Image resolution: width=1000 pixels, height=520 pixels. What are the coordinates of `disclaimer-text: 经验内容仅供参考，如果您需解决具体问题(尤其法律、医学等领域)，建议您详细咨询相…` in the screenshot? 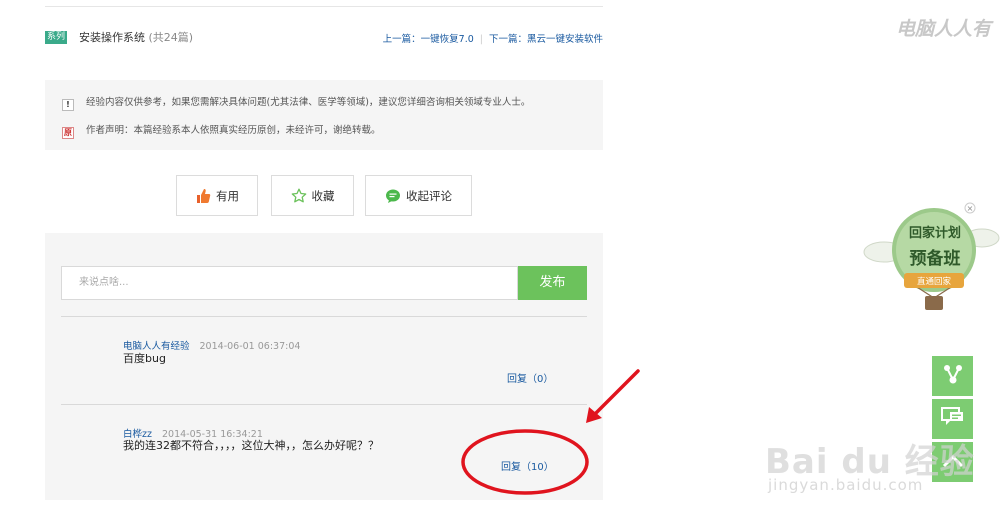 It's located at (308, 102).